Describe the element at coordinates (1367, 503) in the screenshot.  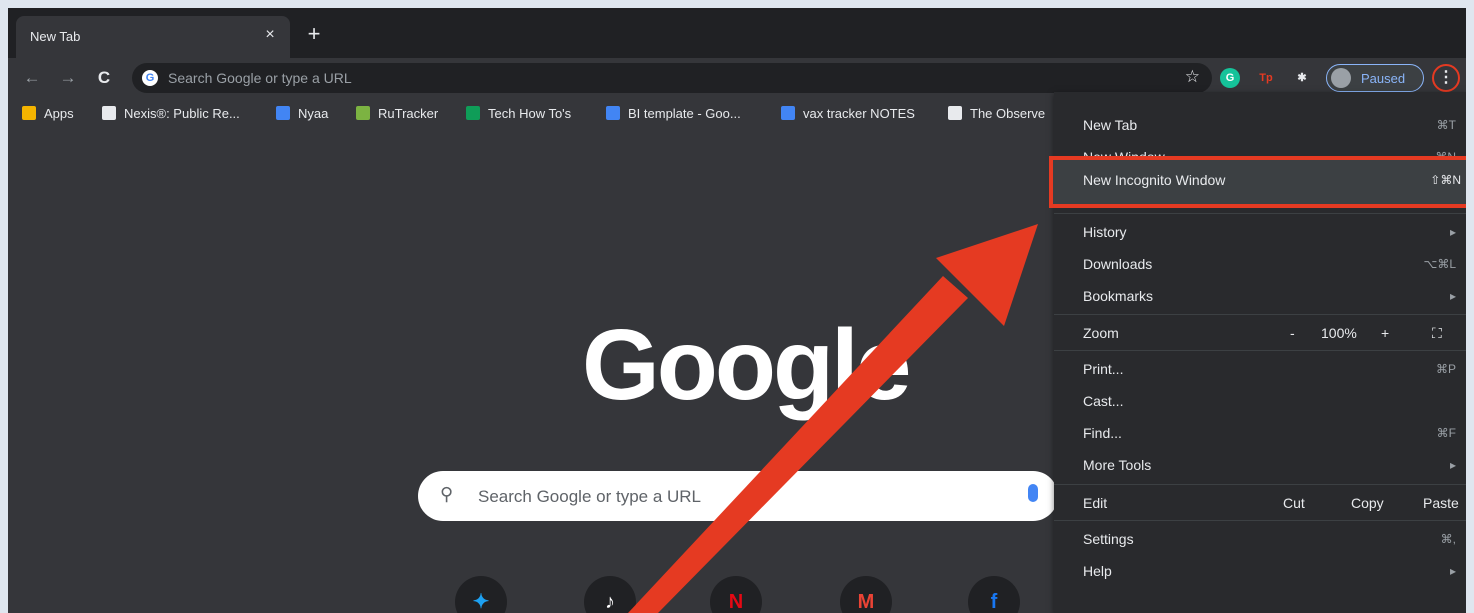
I see `copy-button: Copy` at that location.